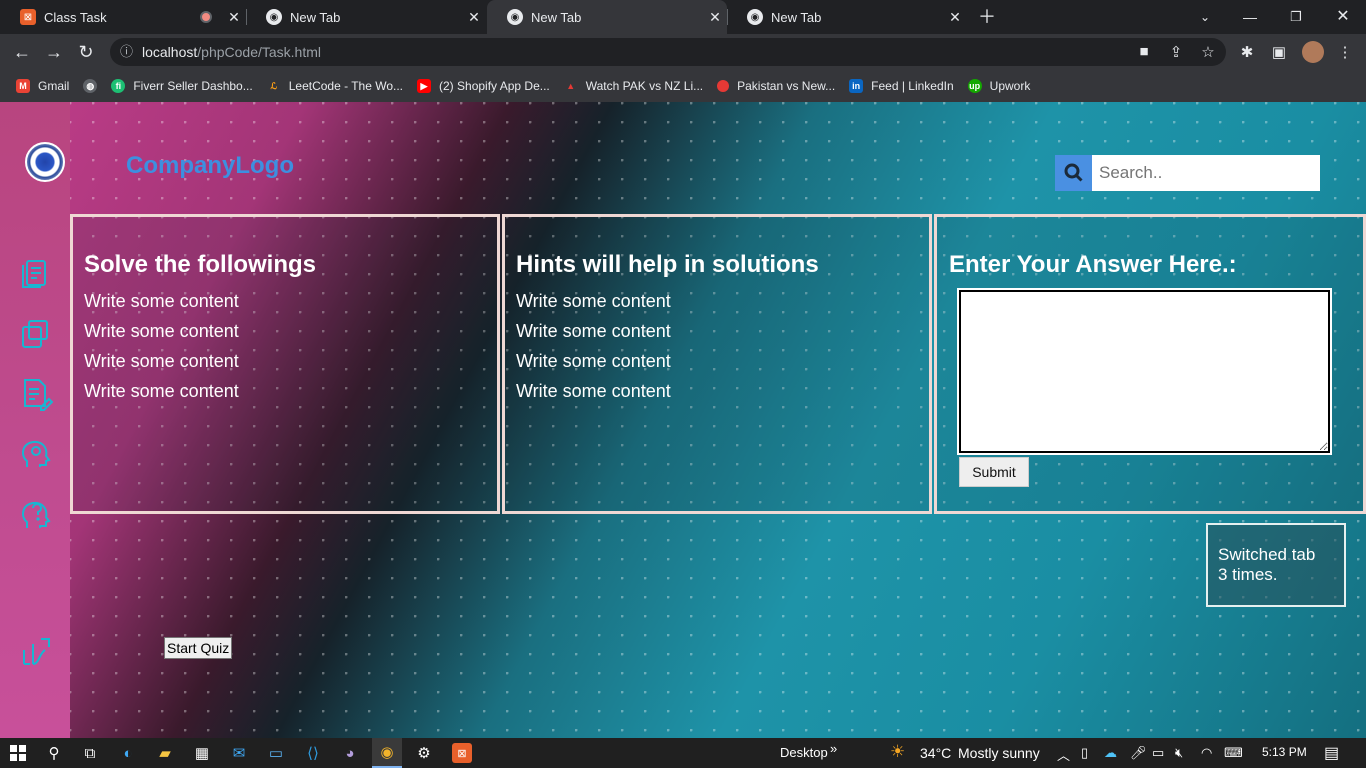 Image resolution: width=1366 pixels, height=768 pixels. I want to click on red-dot-icon, so click(723, 86).